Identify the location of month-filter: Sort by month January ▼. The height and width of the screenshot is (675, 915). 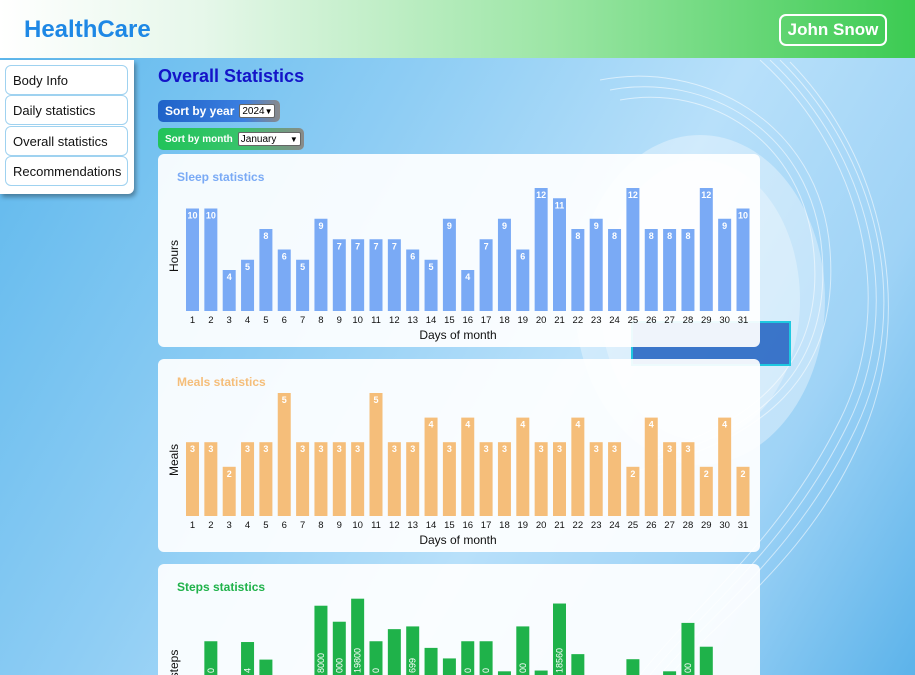
(231, 139).